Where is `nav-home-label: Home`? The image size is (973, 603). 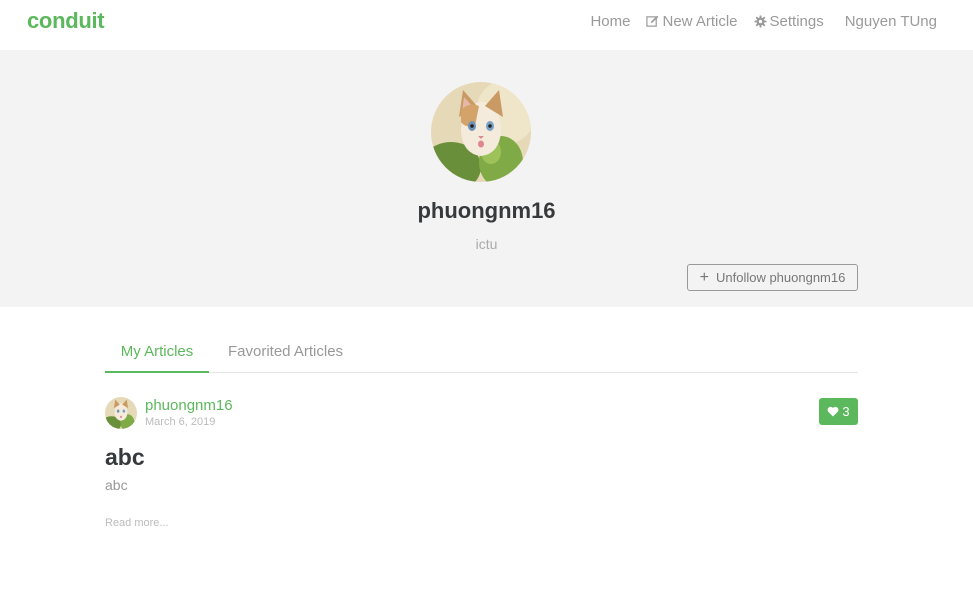
nav-home-label: Home is located at coordinates (610, 21).